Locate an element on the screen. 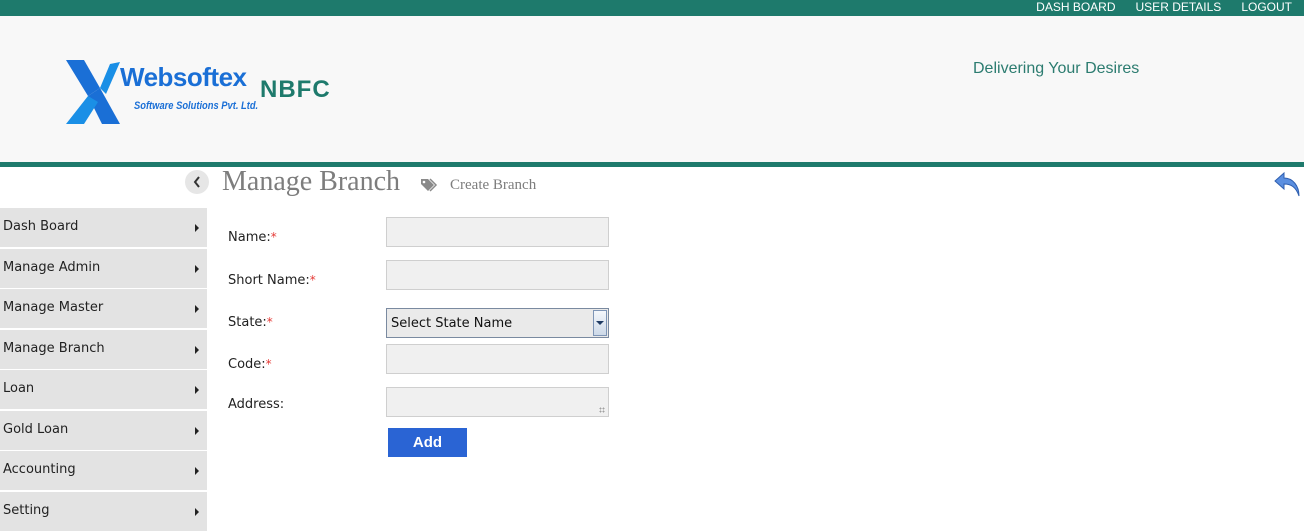 This screenshot has height=532, width=1304. resize-grip-icon is located at coordinates (602, 410).